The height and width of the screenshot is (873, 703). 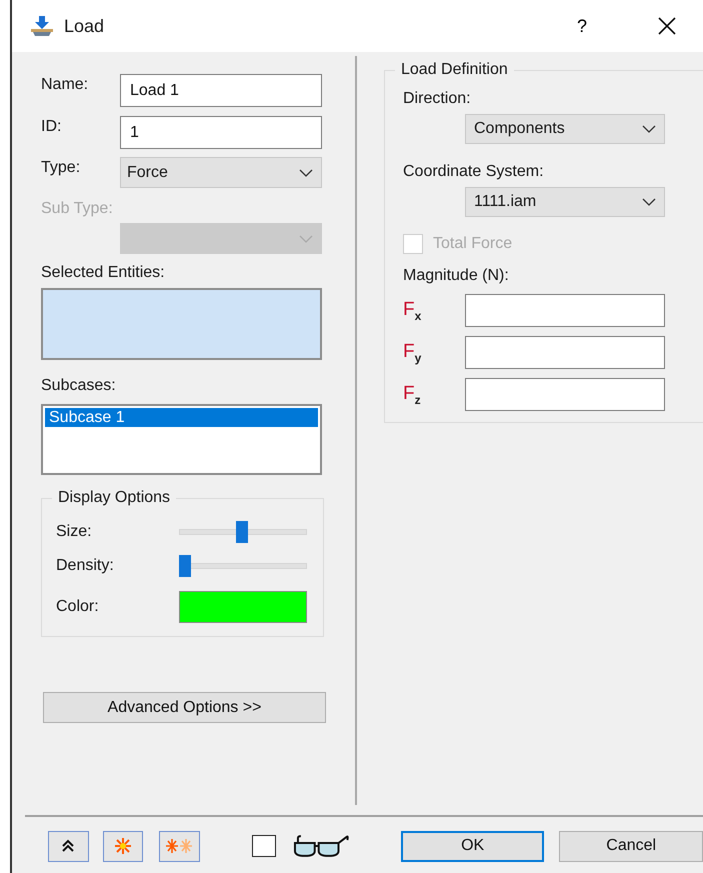 I want to click on color-swatch, so click(x=243, y=607).